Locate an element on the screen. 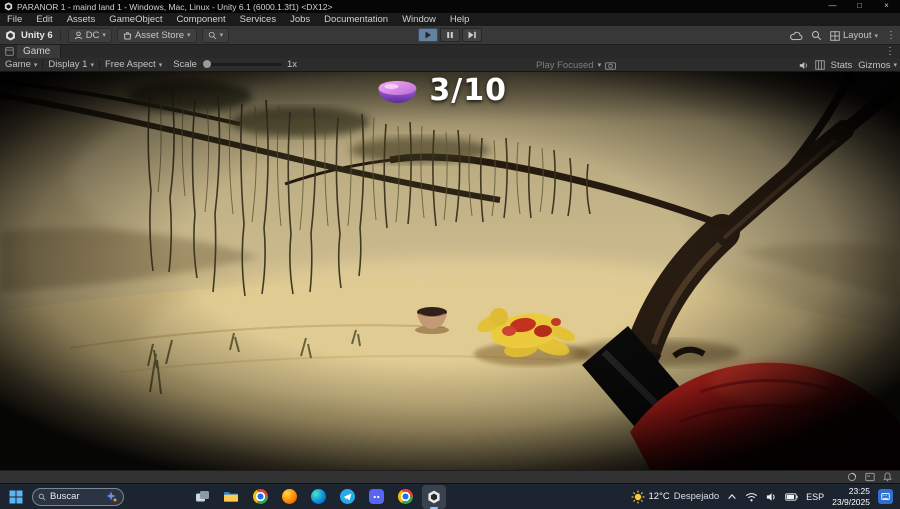 This screenshot has width=900, height=509. maximize-button: □ is located at coordinates (859, 6).